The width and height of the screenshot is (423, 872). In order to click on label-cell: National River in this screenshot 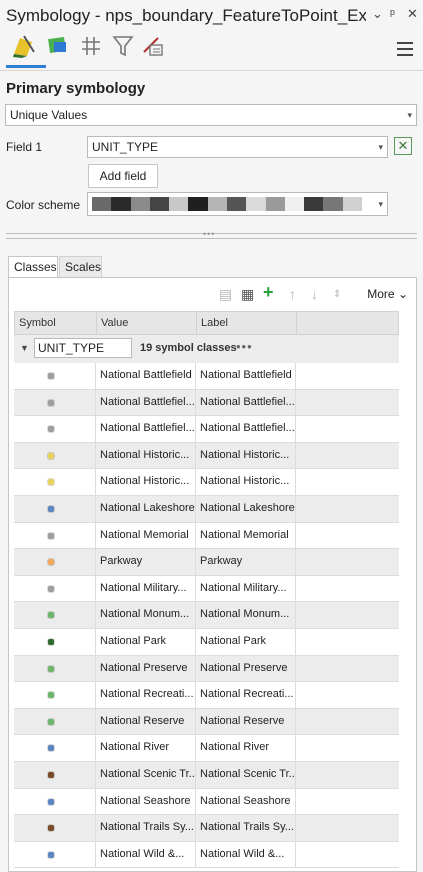, I will do `click(246, 748)`.